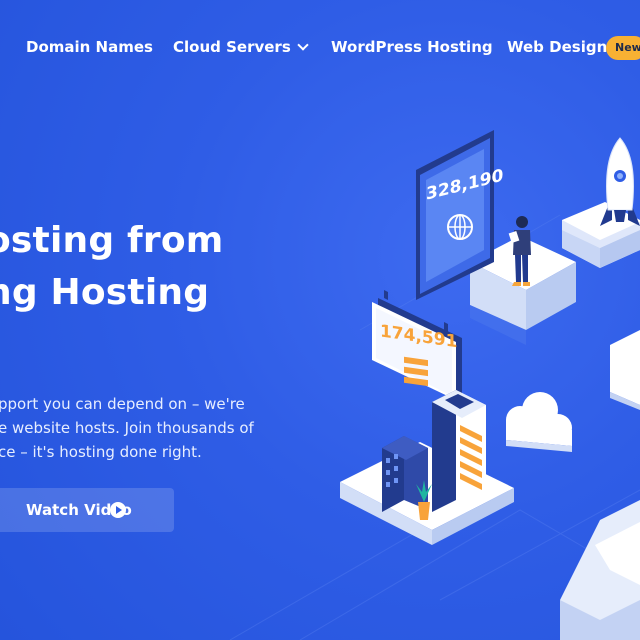  I want to click on watch-video-button: Watch Video, so click(87, 510).